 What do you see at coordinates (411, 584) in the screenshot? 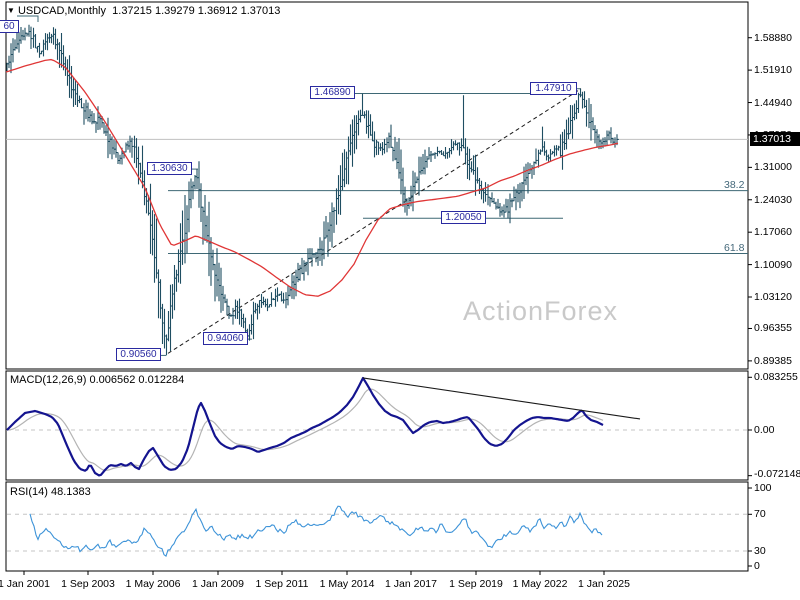
I see `time-axis-label: 1 Jan 2017` at bounding box center [411, 584].